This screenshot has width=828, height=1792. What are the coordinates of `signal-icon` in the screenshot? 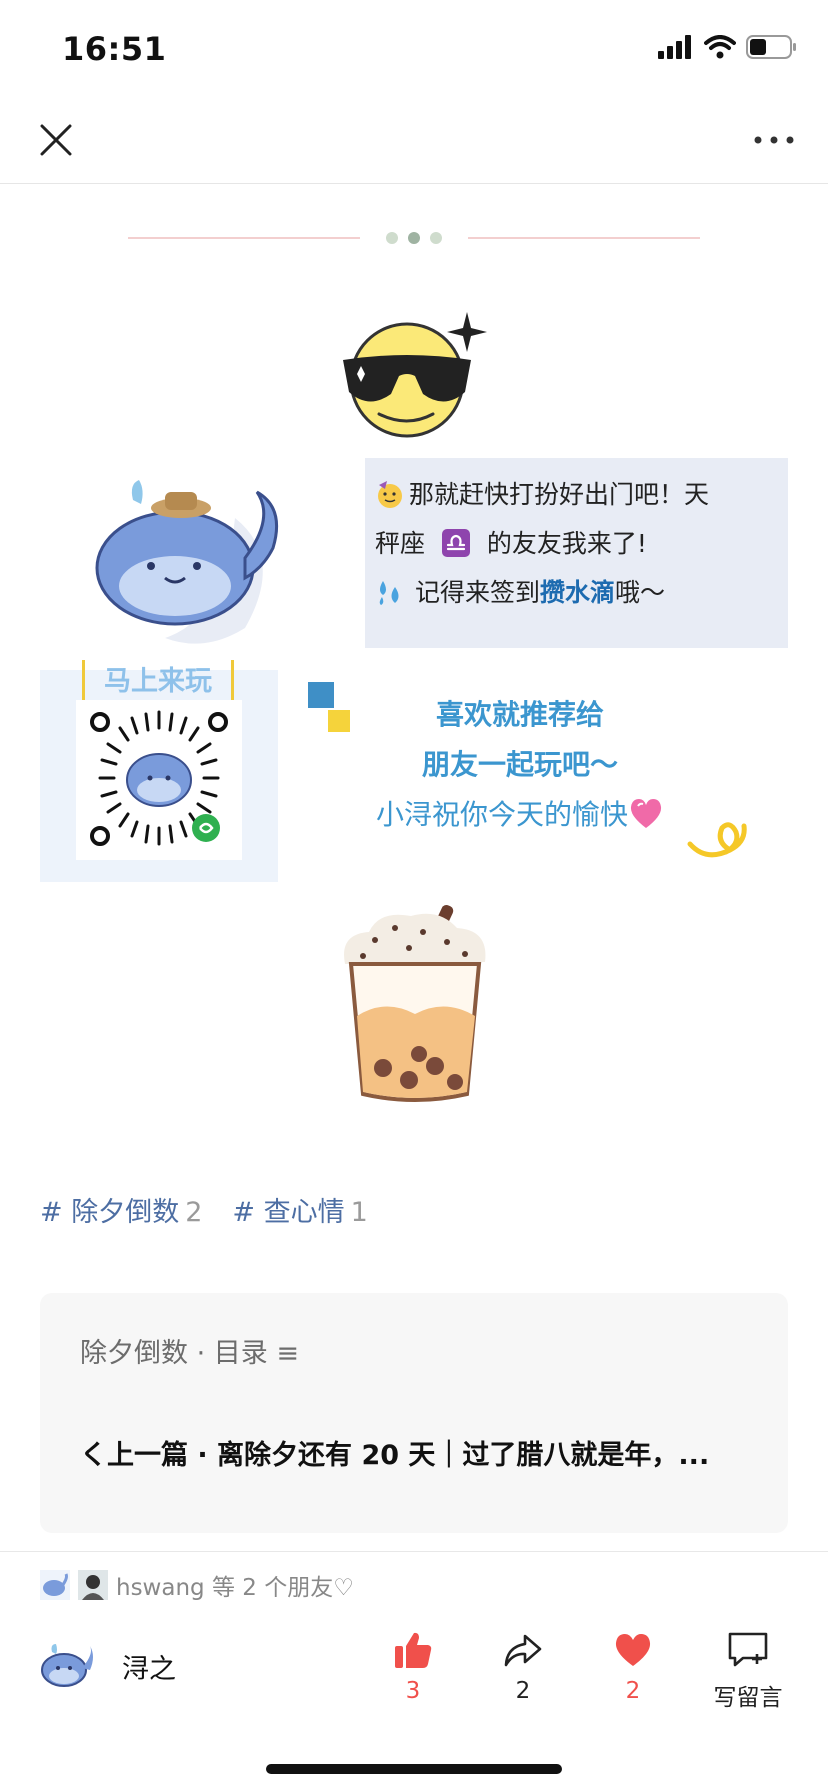 It's located at (674, 47).